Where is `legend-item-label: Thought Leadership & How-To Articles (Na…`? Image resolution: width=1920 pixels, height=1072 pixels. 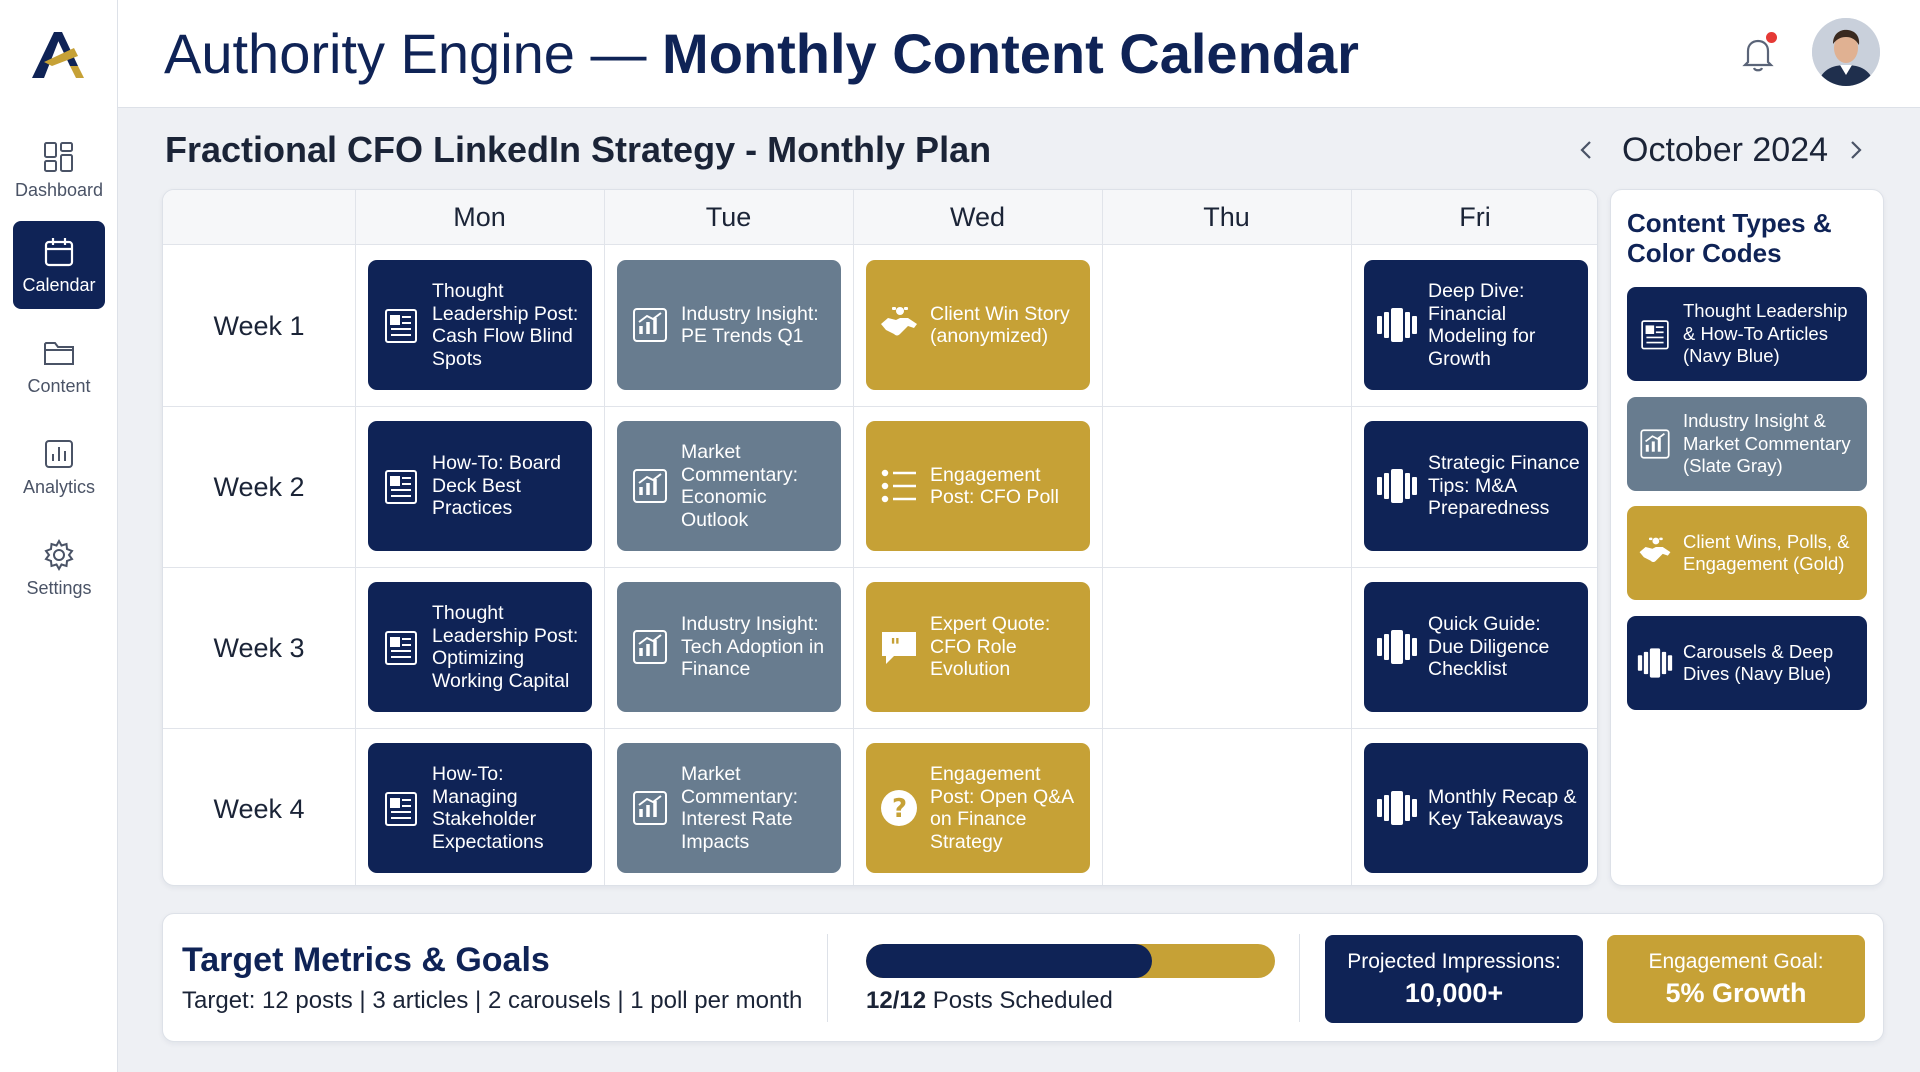
legend-item-label: Thought Leadership & How-To Articles (Na… is located at coordinates (1765, 333).